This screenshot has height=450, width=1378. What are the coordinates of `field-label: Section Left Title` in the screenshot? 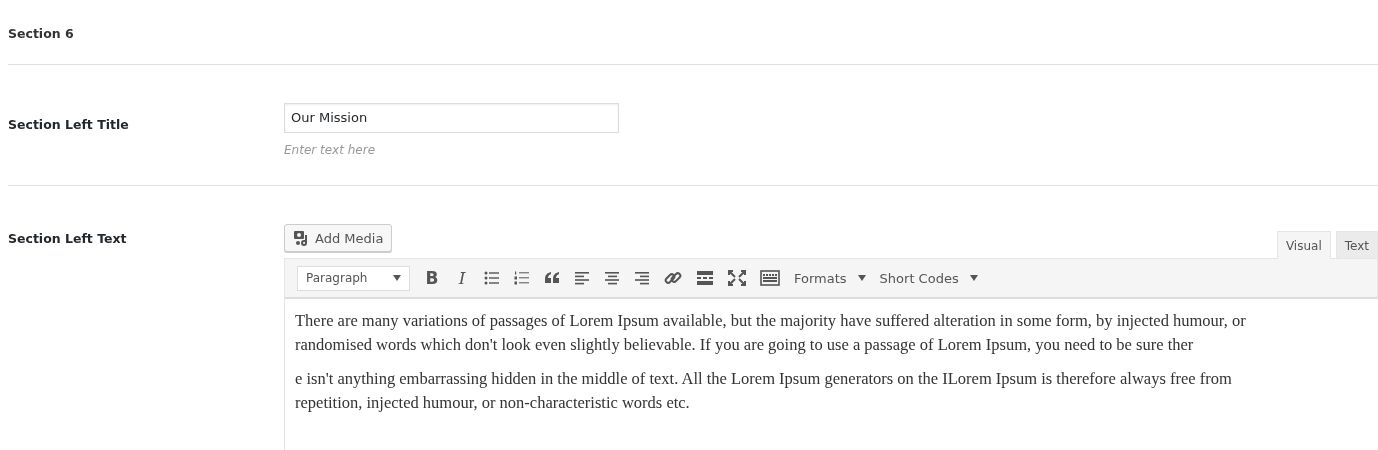 It's located at (69, 125).